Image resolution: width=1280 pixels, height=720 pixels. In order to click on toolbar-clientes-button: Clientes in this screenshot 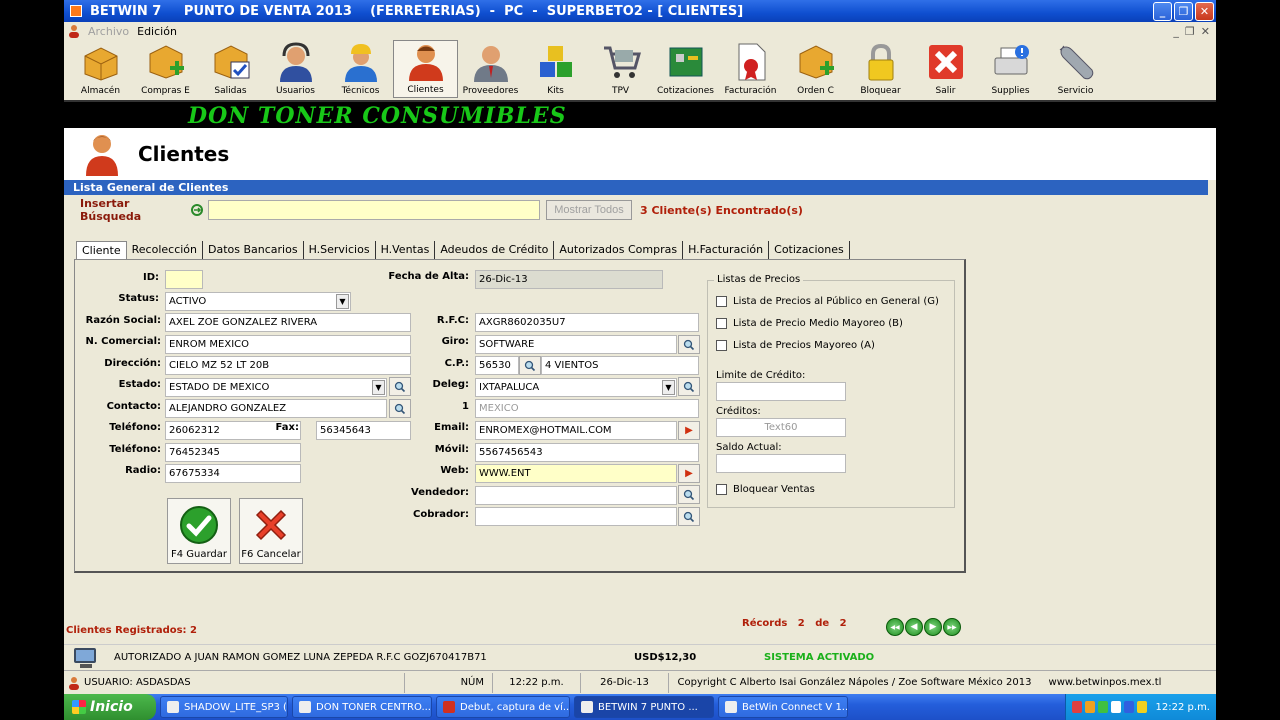, I will do `click(425, 69)`.